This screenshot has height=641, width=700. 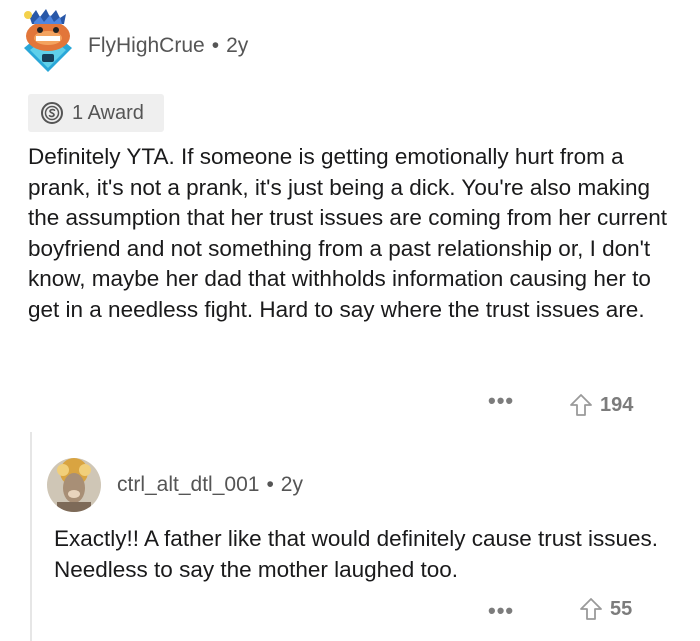 What do you see at coordinates (617, 404) in the screenshot?
I see `vote-count: 194` at bounding box center [617, 404].